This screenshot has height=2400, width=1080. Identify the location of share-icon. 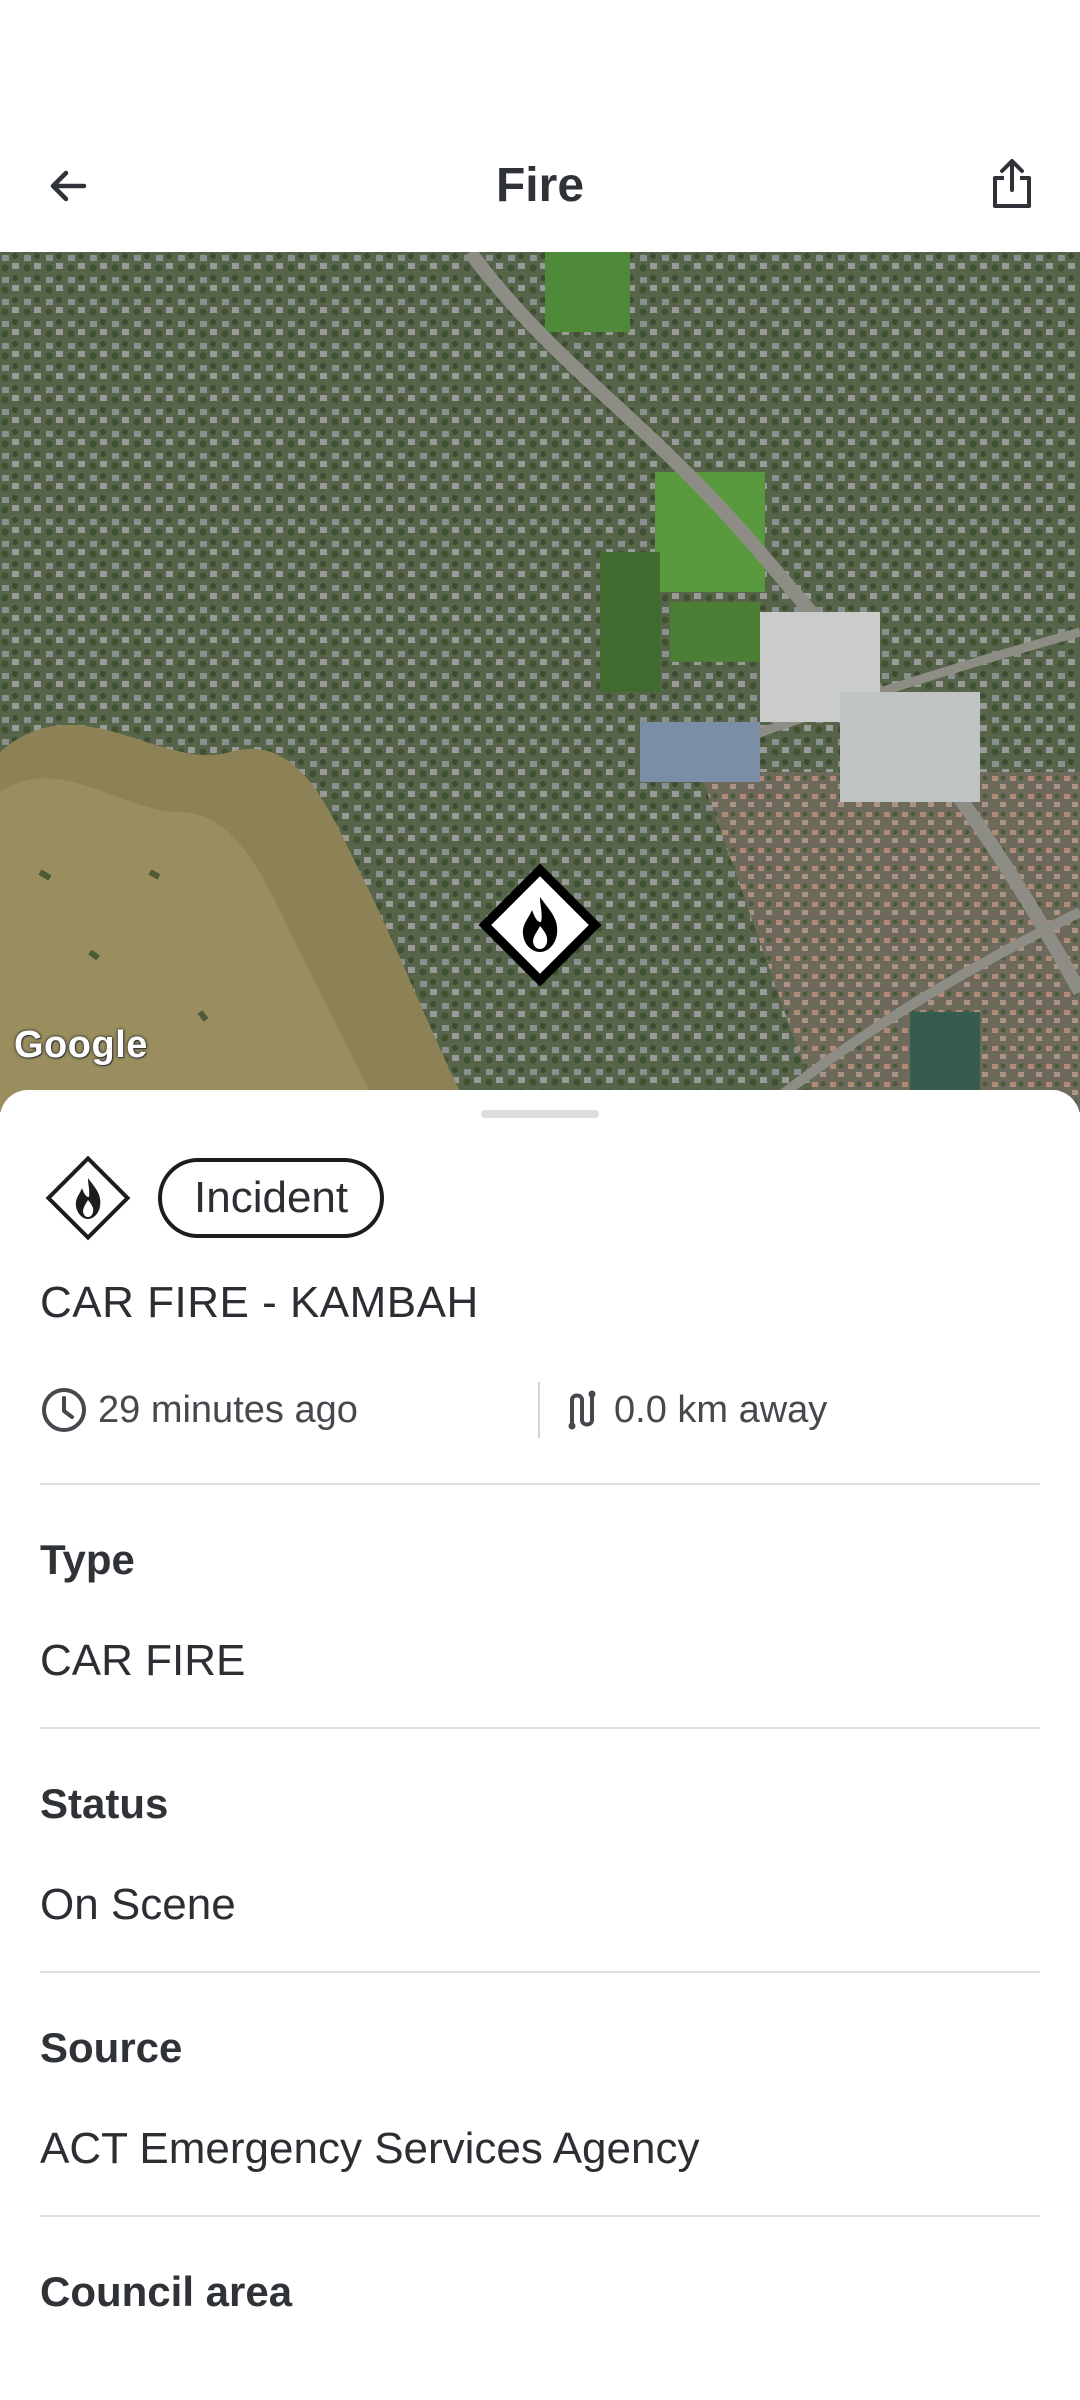
(1012, 183).